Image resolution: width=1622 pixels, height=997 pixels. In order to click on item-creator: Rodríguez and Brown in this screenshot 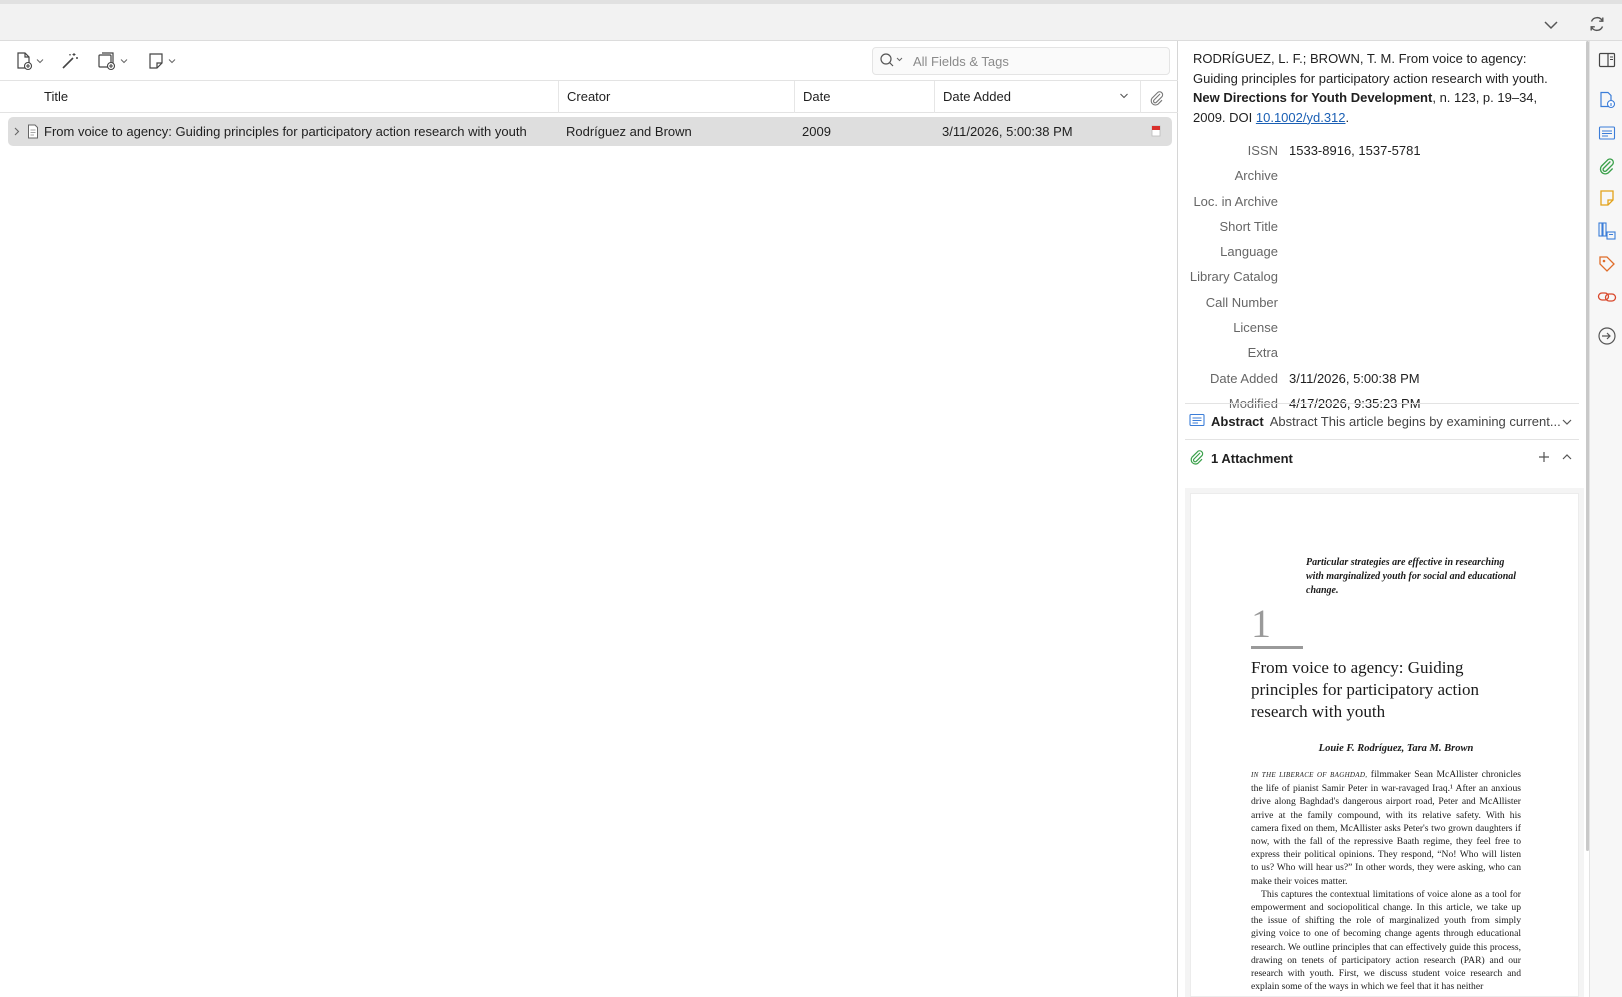, I will do `click(629, 131)`.